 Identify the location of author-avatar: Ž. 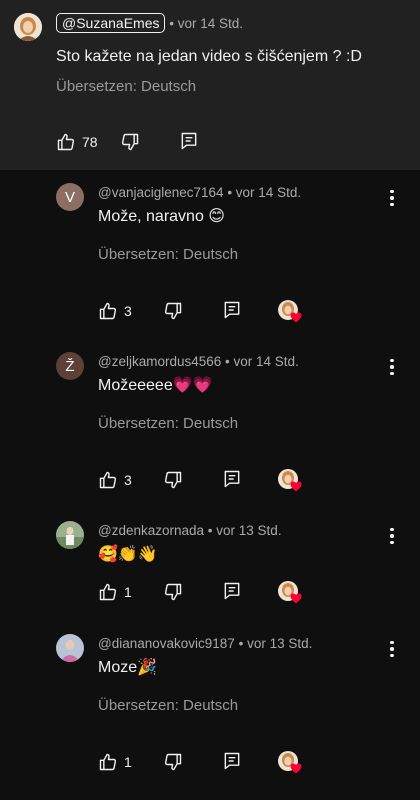
(70, 366).